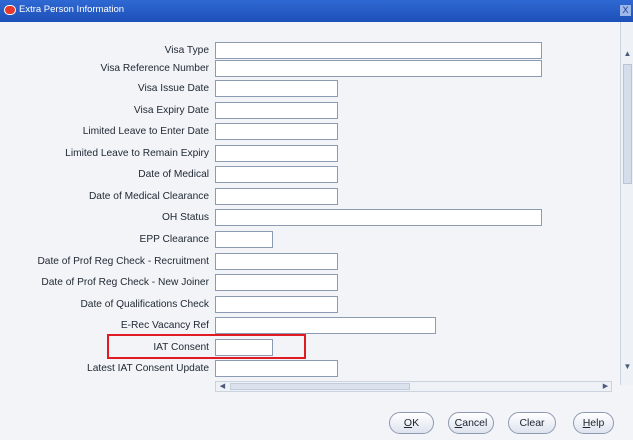 The height and width of the screenshot is (440, 633). Describe the element at coordinates (173, 88) in the screenshot. I see `visa-issue-date-label: Visa Issue Date` at that location.